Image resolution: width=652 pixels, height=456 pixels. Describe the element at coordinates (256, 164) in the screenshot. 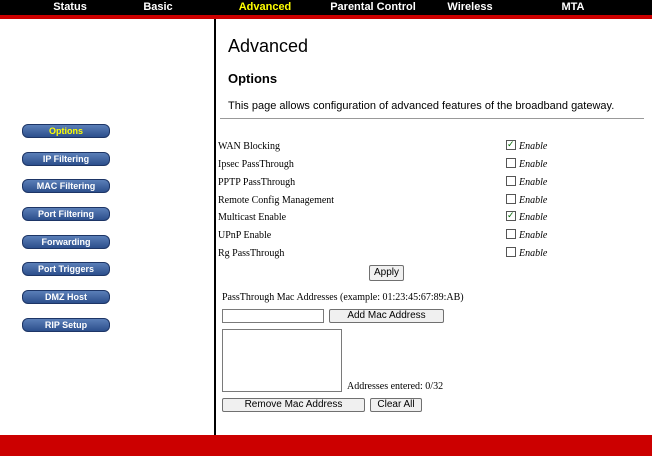

I see `option-label-ipsec-passthrough: Ipsec PassThrough` at that location.